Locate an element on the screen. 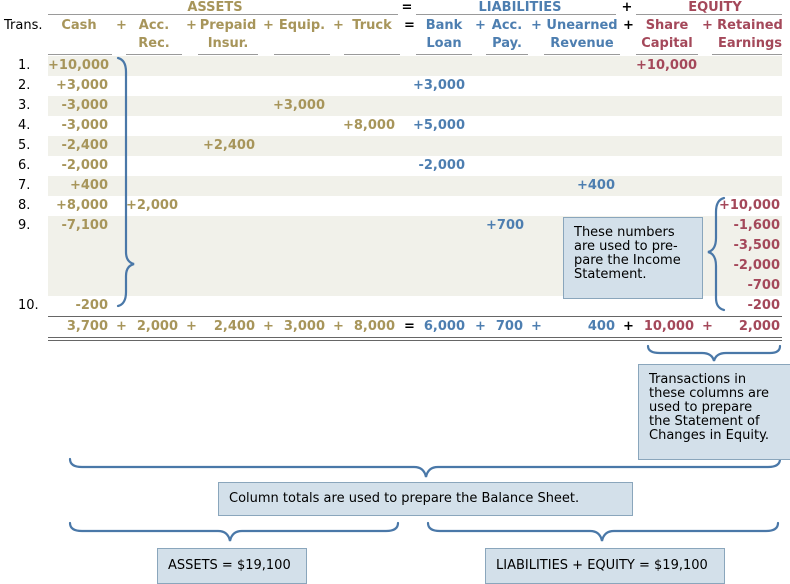  assets-total-text: ASSETS = $19,100 is located at coordinates (229, 565).